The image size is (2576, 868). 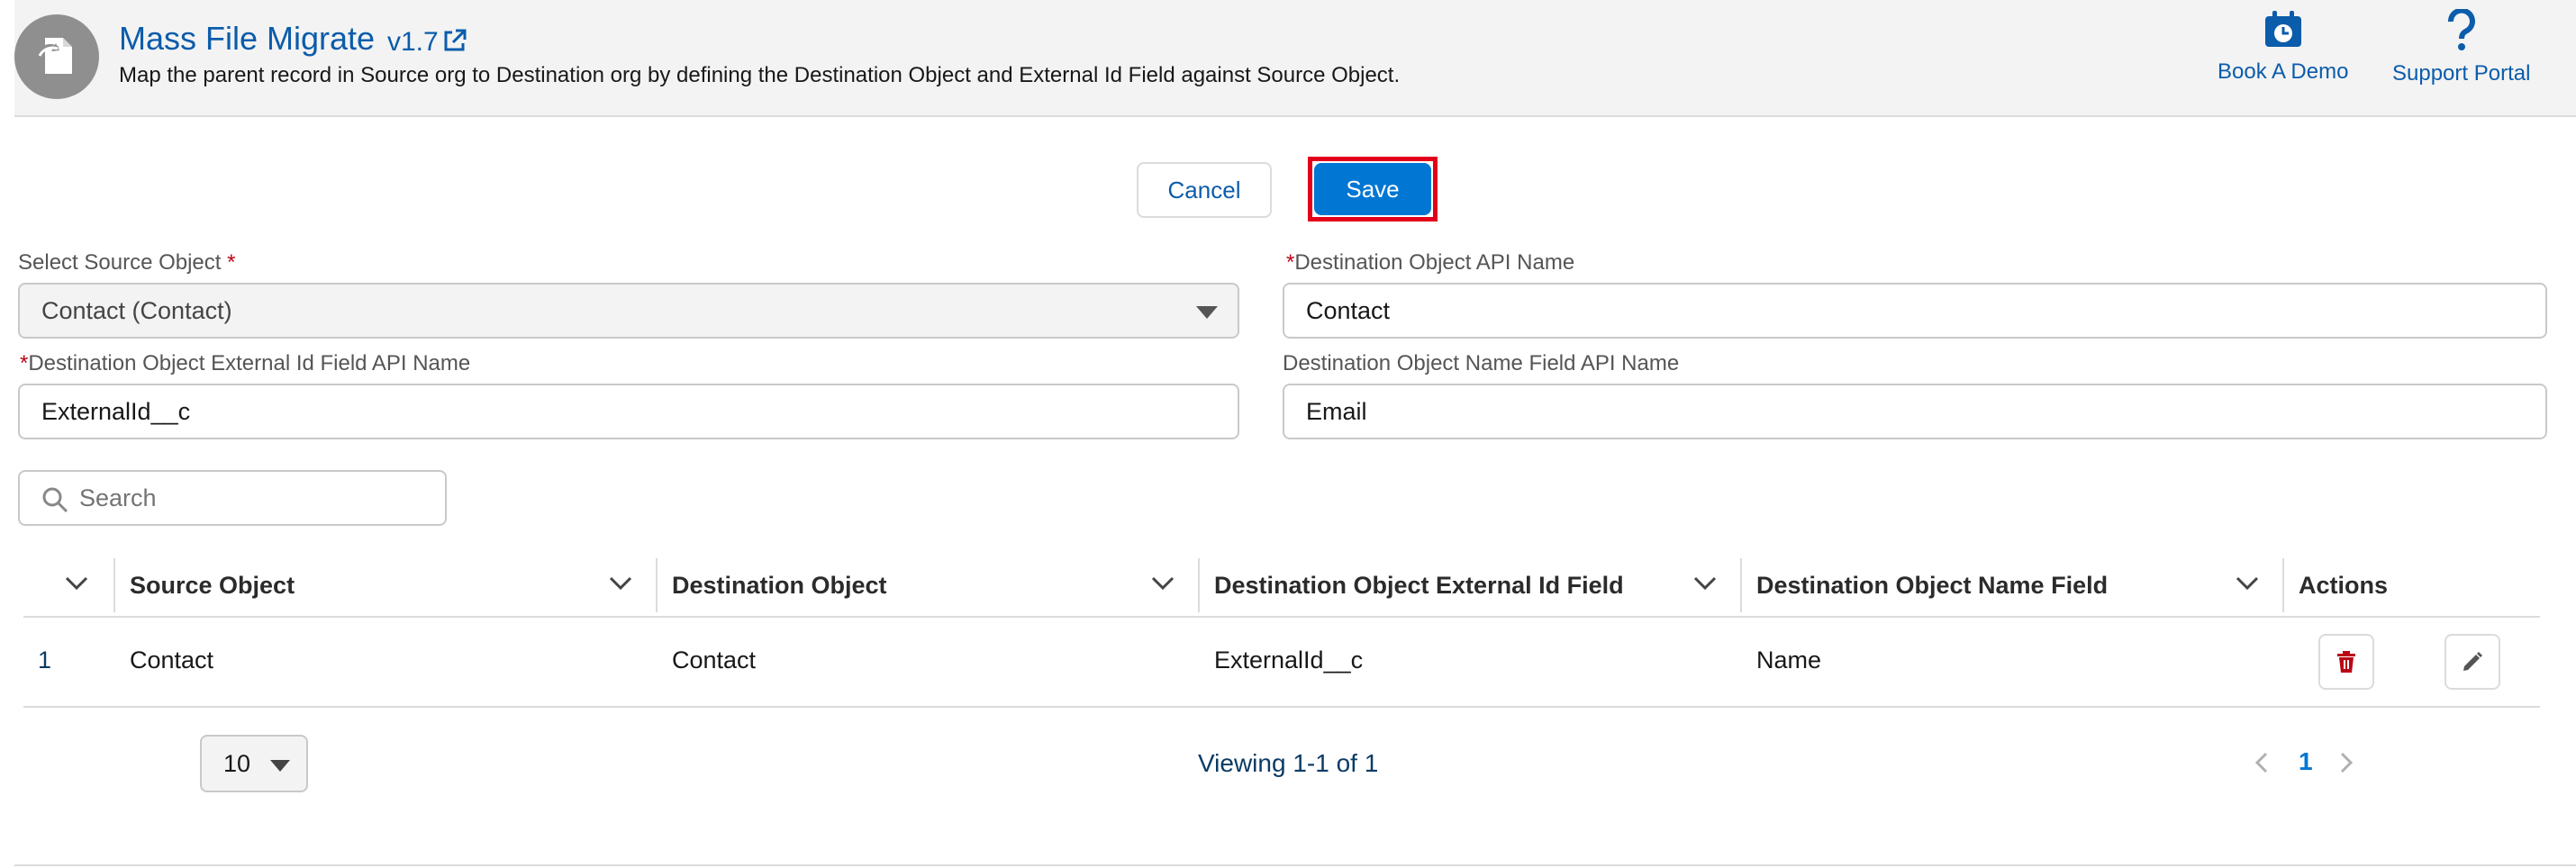 I want to click on cell-source-object: Contact, so click(x=172, y=660).